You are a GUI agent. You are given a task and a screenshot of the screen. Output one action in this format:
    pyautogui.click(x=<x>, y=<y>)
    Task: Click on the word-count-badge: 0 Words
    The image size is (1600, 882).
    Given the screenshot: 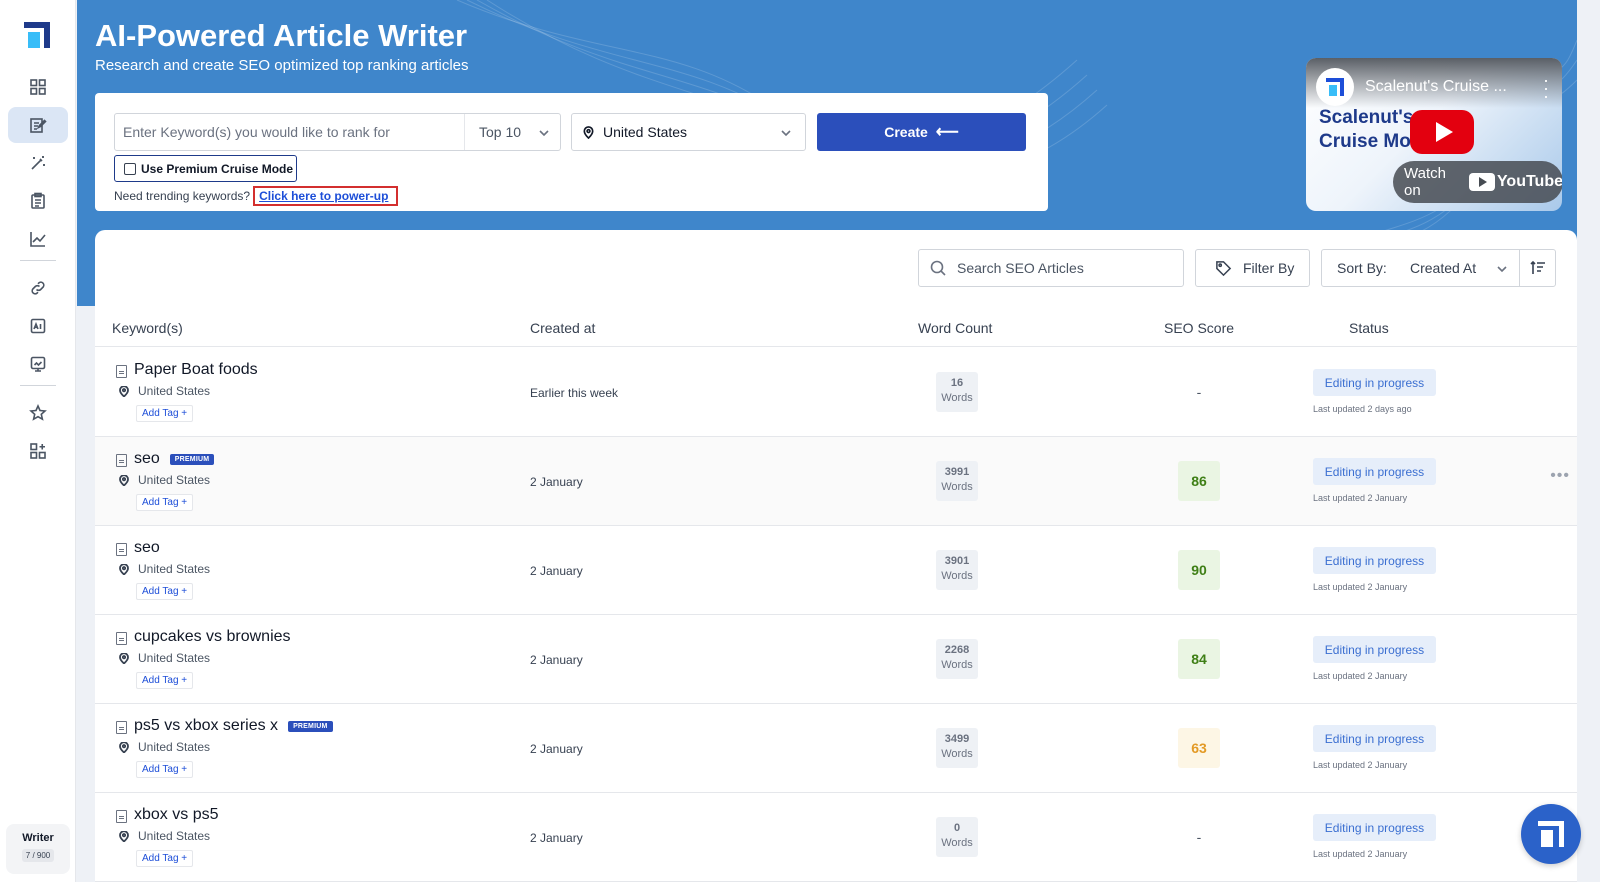 What is the action you would take?
    pyautogui.click(x=957, y=837)
    